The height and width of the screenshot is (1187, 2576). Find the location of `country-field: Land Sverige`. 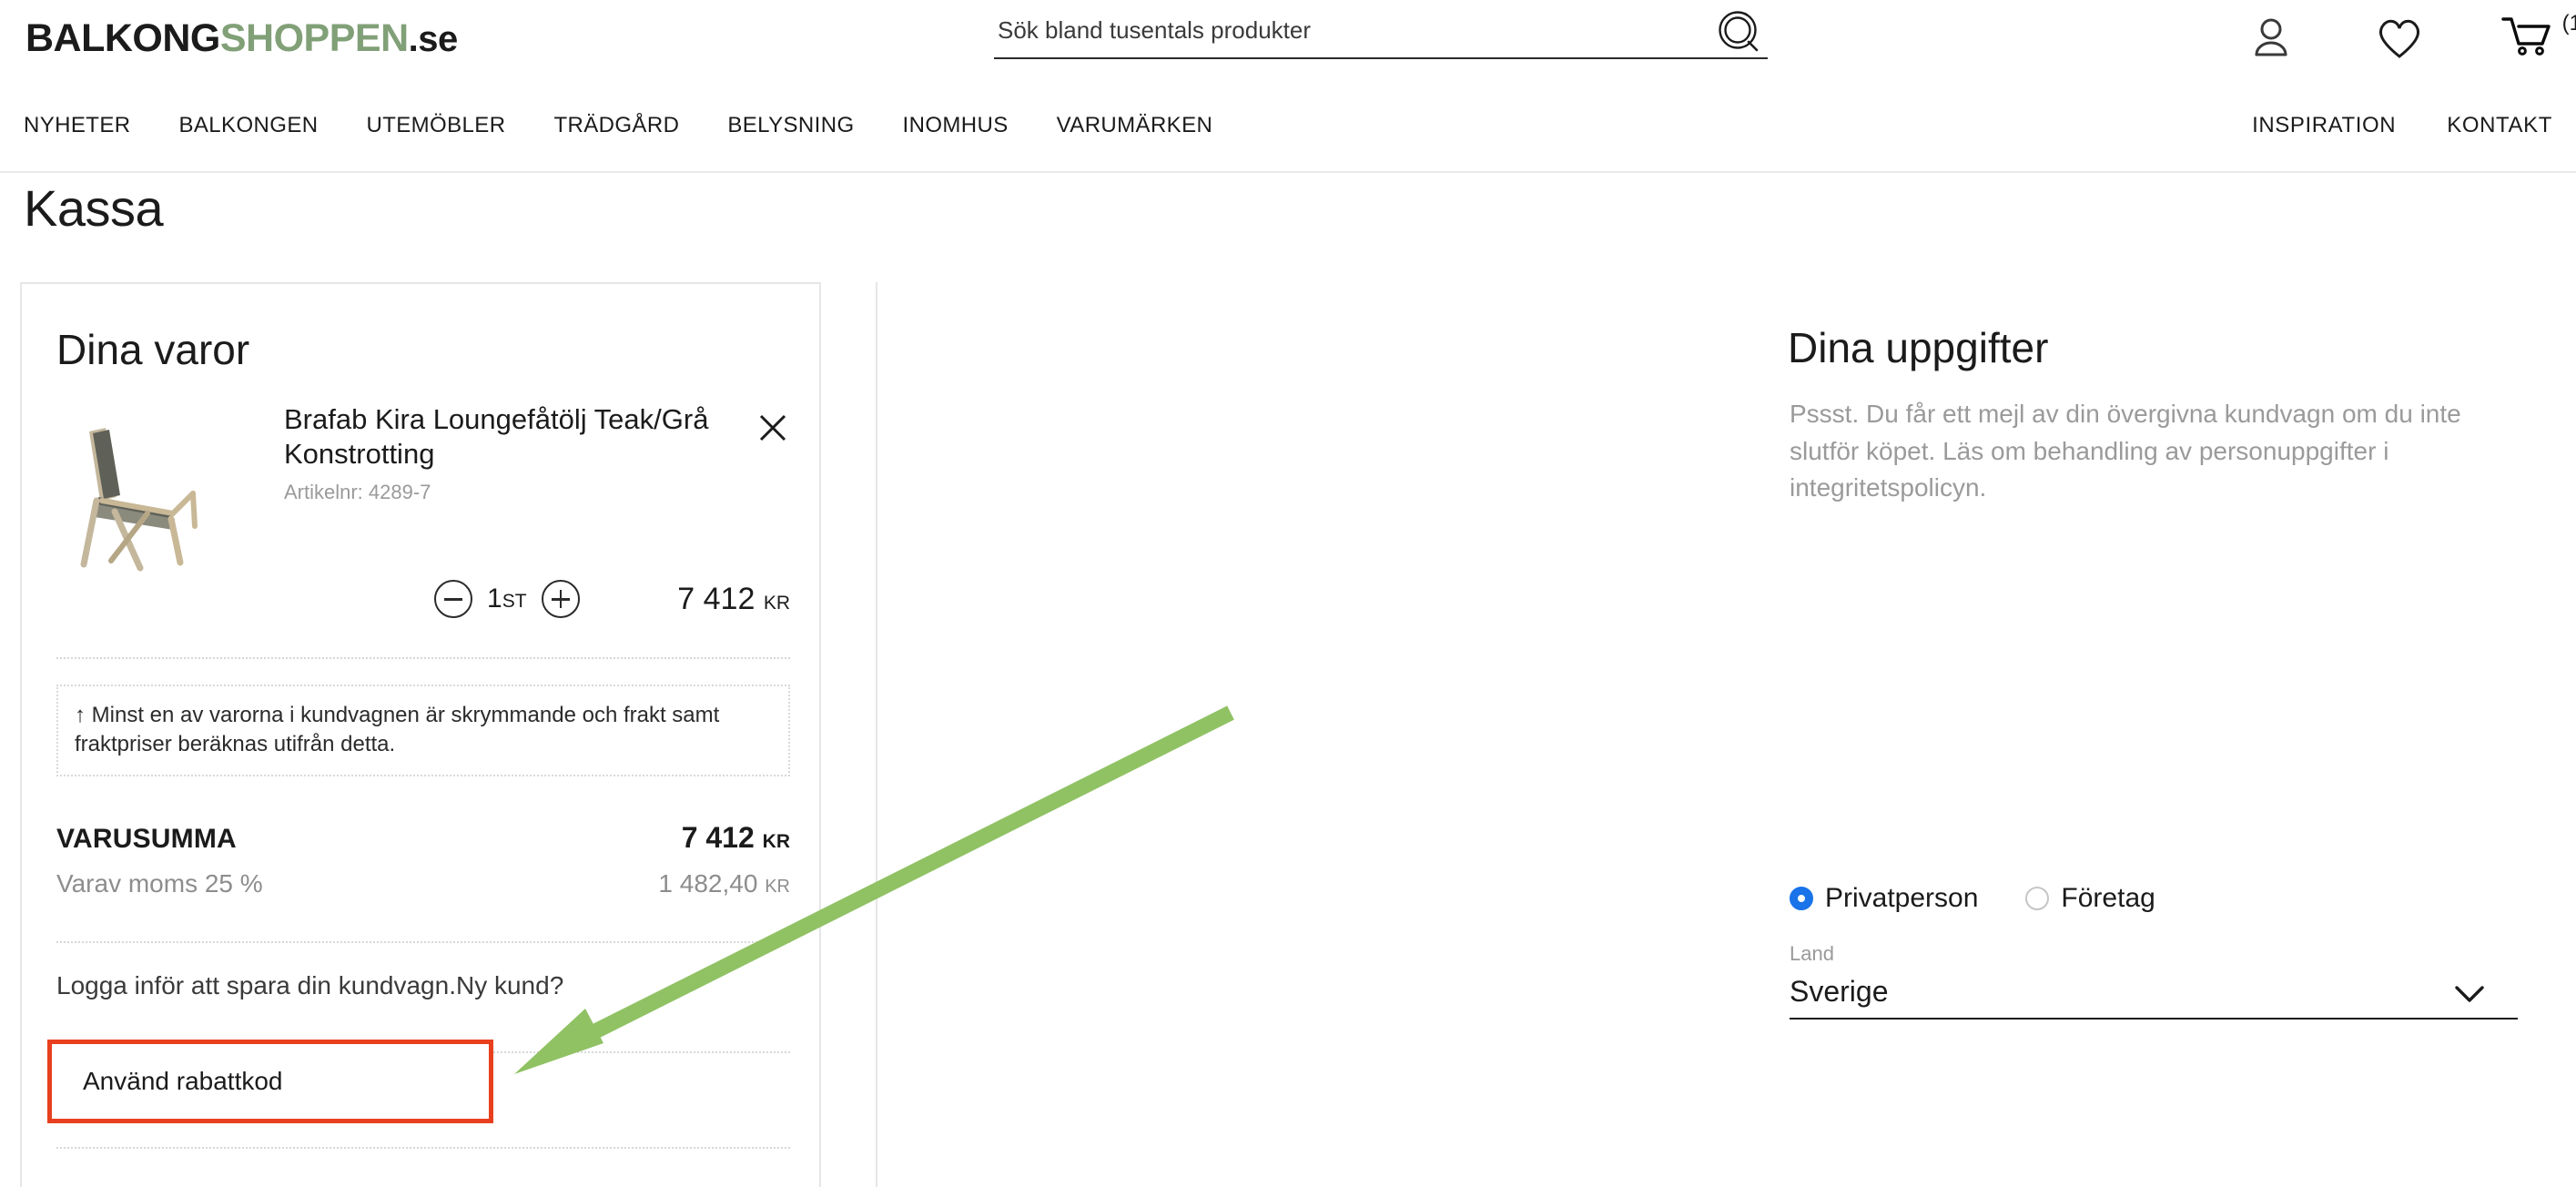

country-field: Land Sverige is located at coordinates (2154, 981).